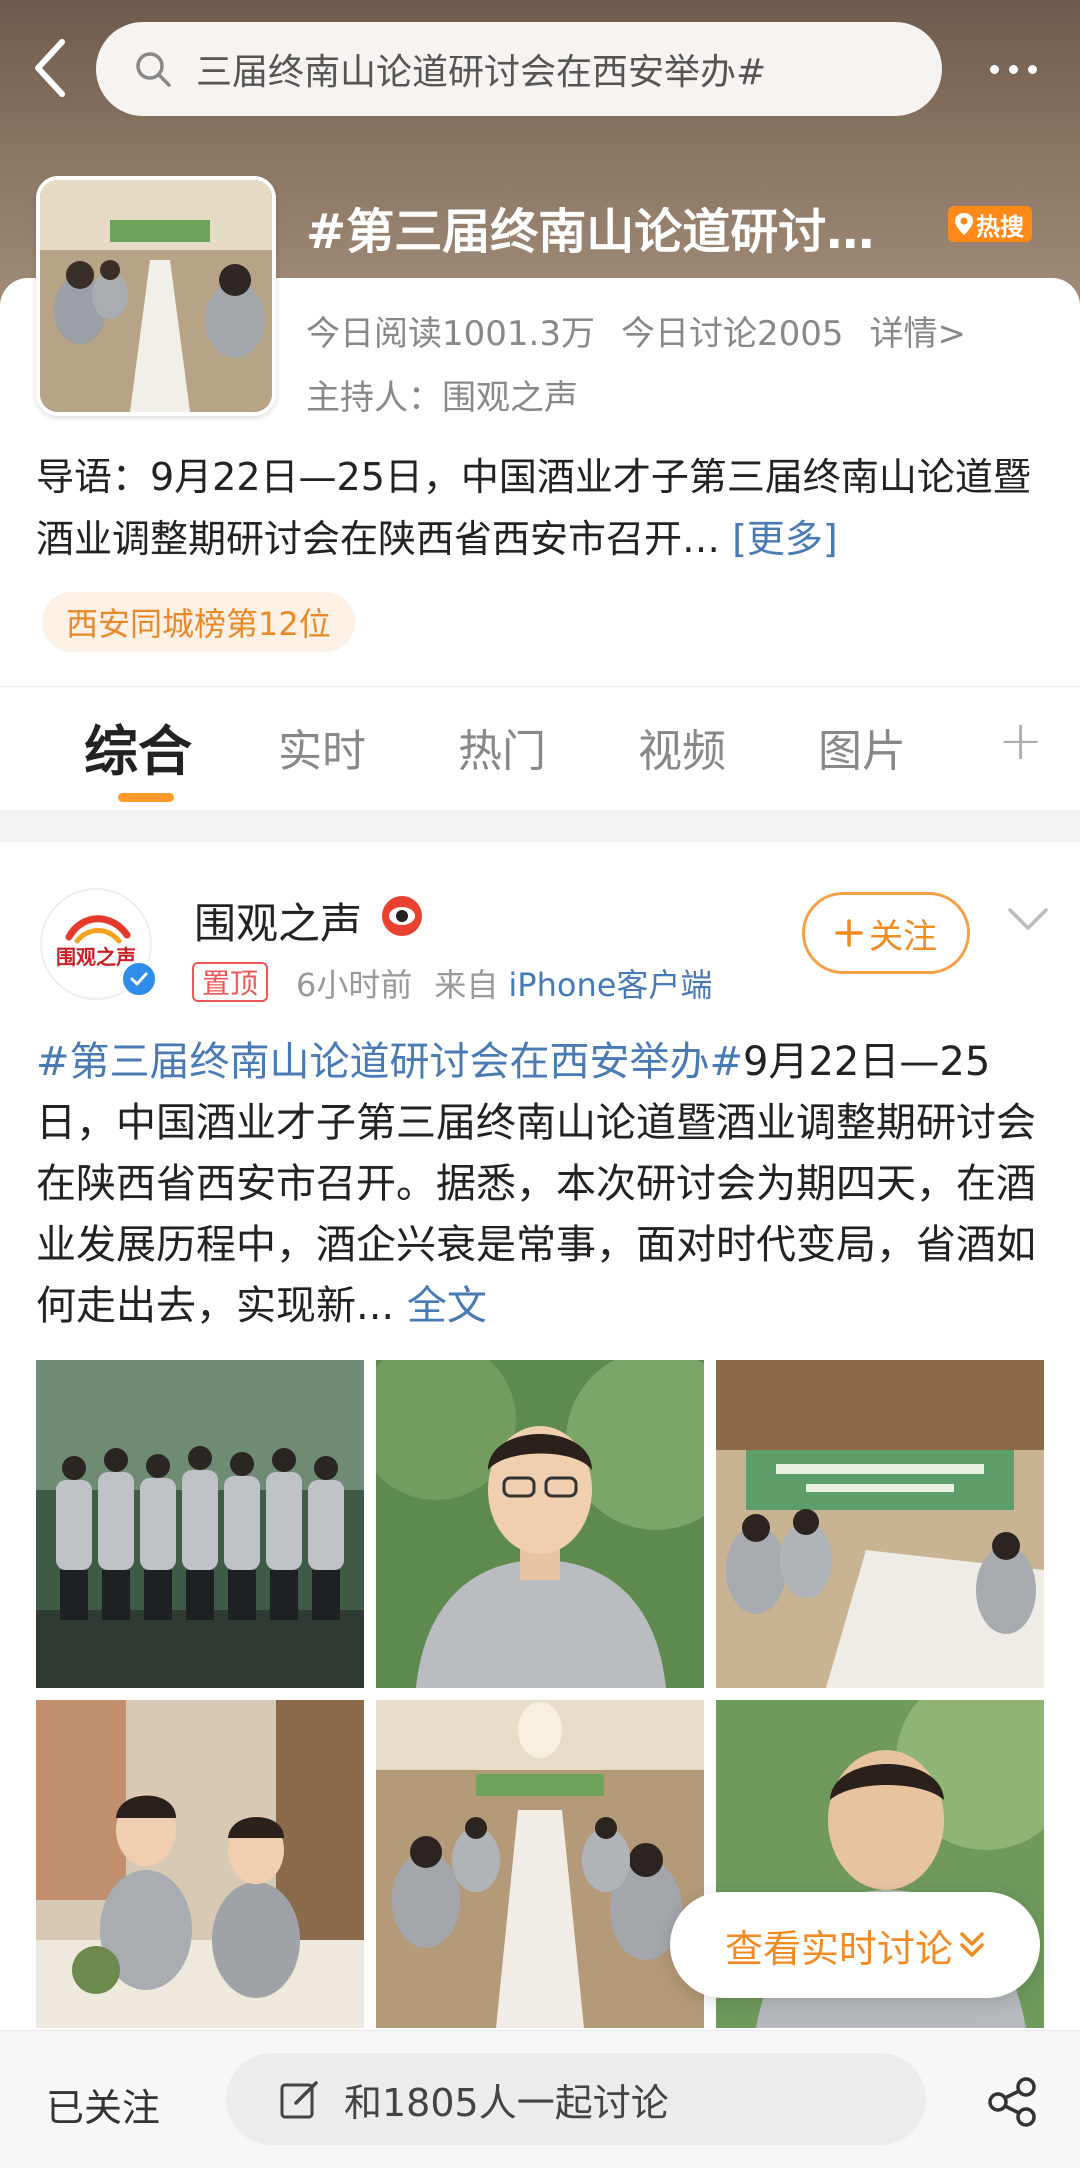 The image size is (1080, 2168). What do you see at coordinates (481, 72) in the screenshot?
I see `search-query-text: 三届终南山论道研讨会在西安举办#` at bounding box center [481, 72].